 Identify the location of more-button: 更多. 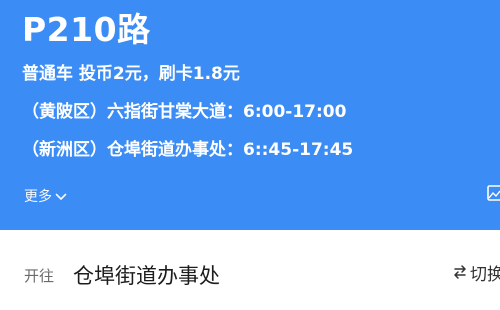
(45, 197).